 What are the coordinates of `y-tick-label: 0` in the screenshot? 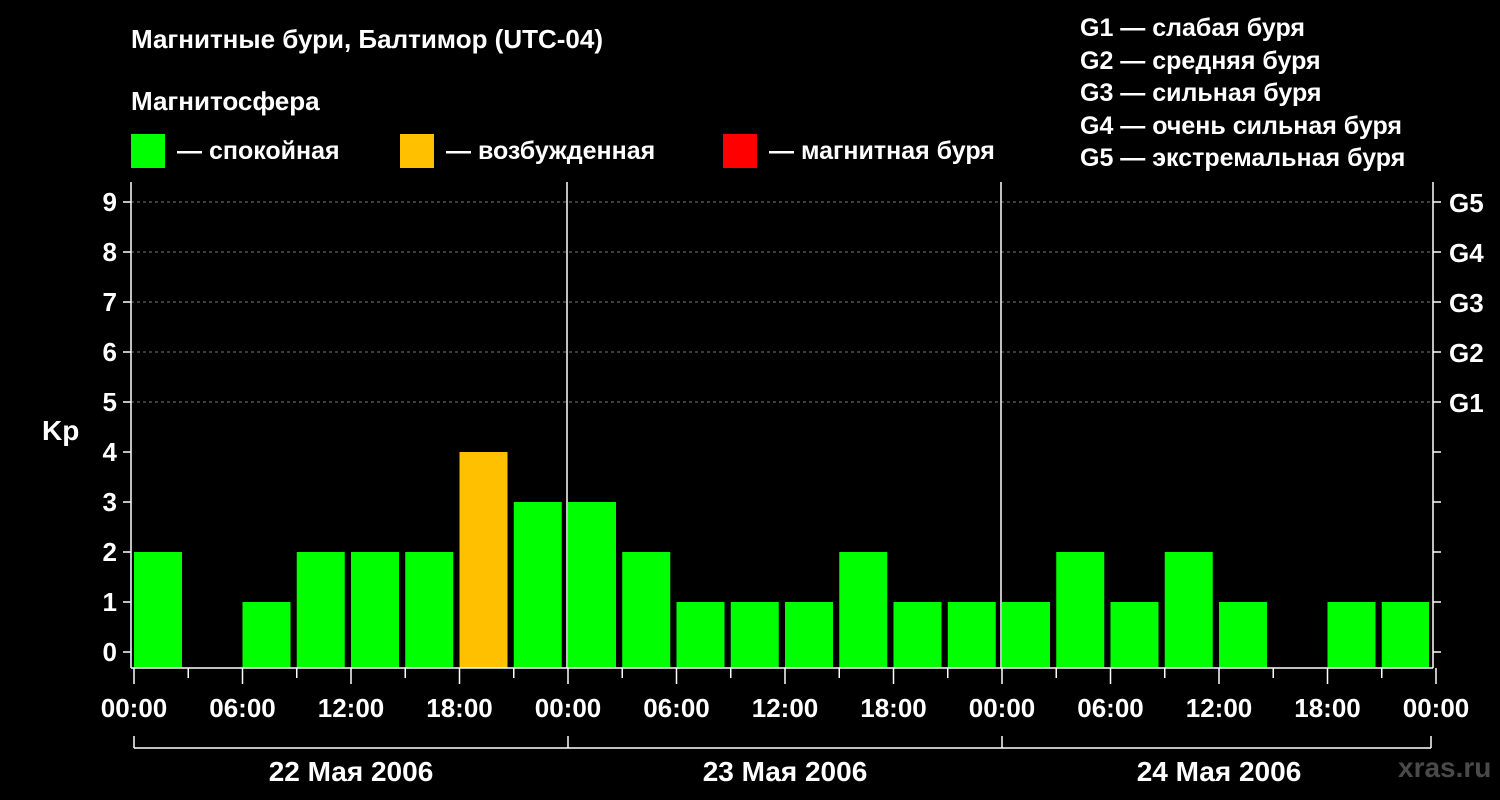 It's located at (110, 652).